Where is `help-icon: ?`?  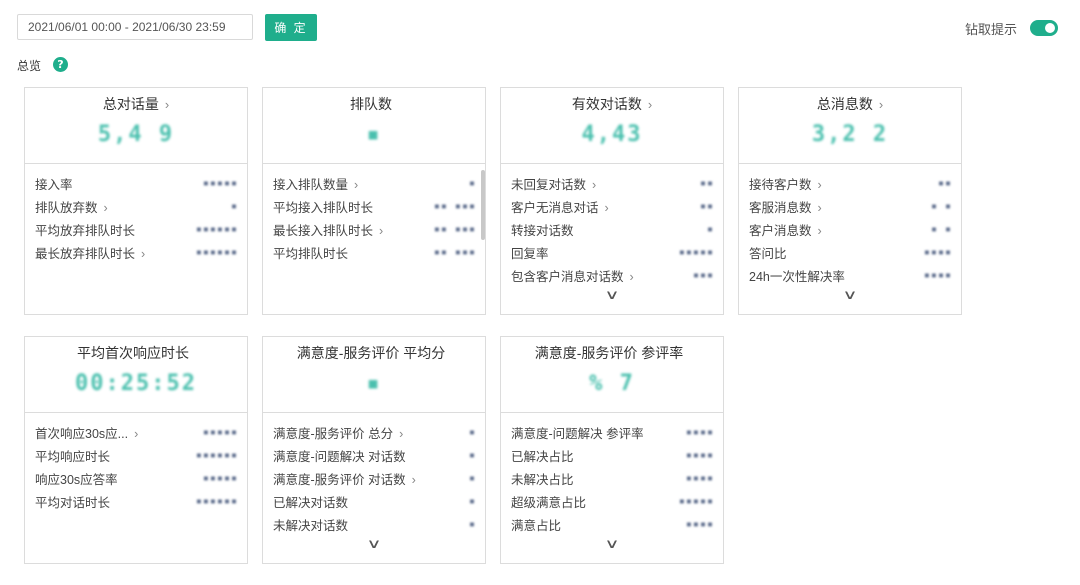 help-icon: ? is located at coordinates (60, 64).